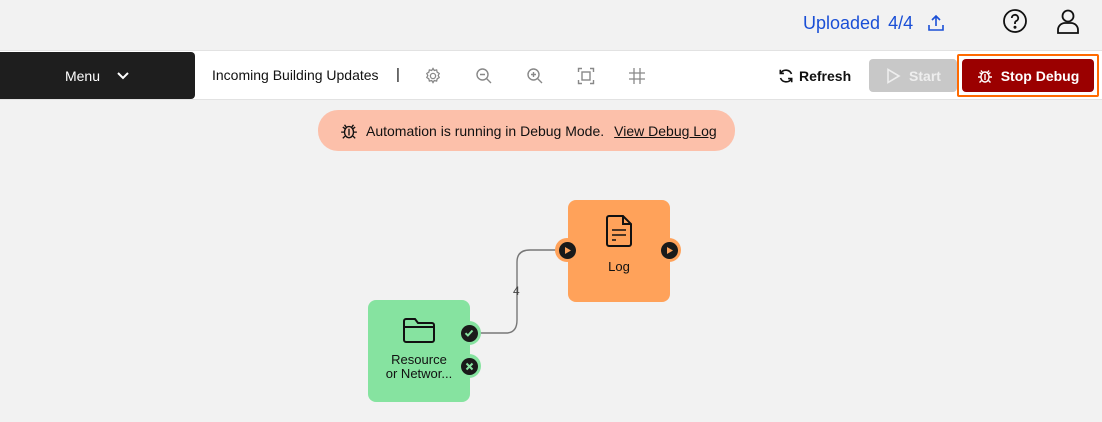  Describe the element at coordinates (619, 232) in the screenshot. I see `document-icon` at that location.